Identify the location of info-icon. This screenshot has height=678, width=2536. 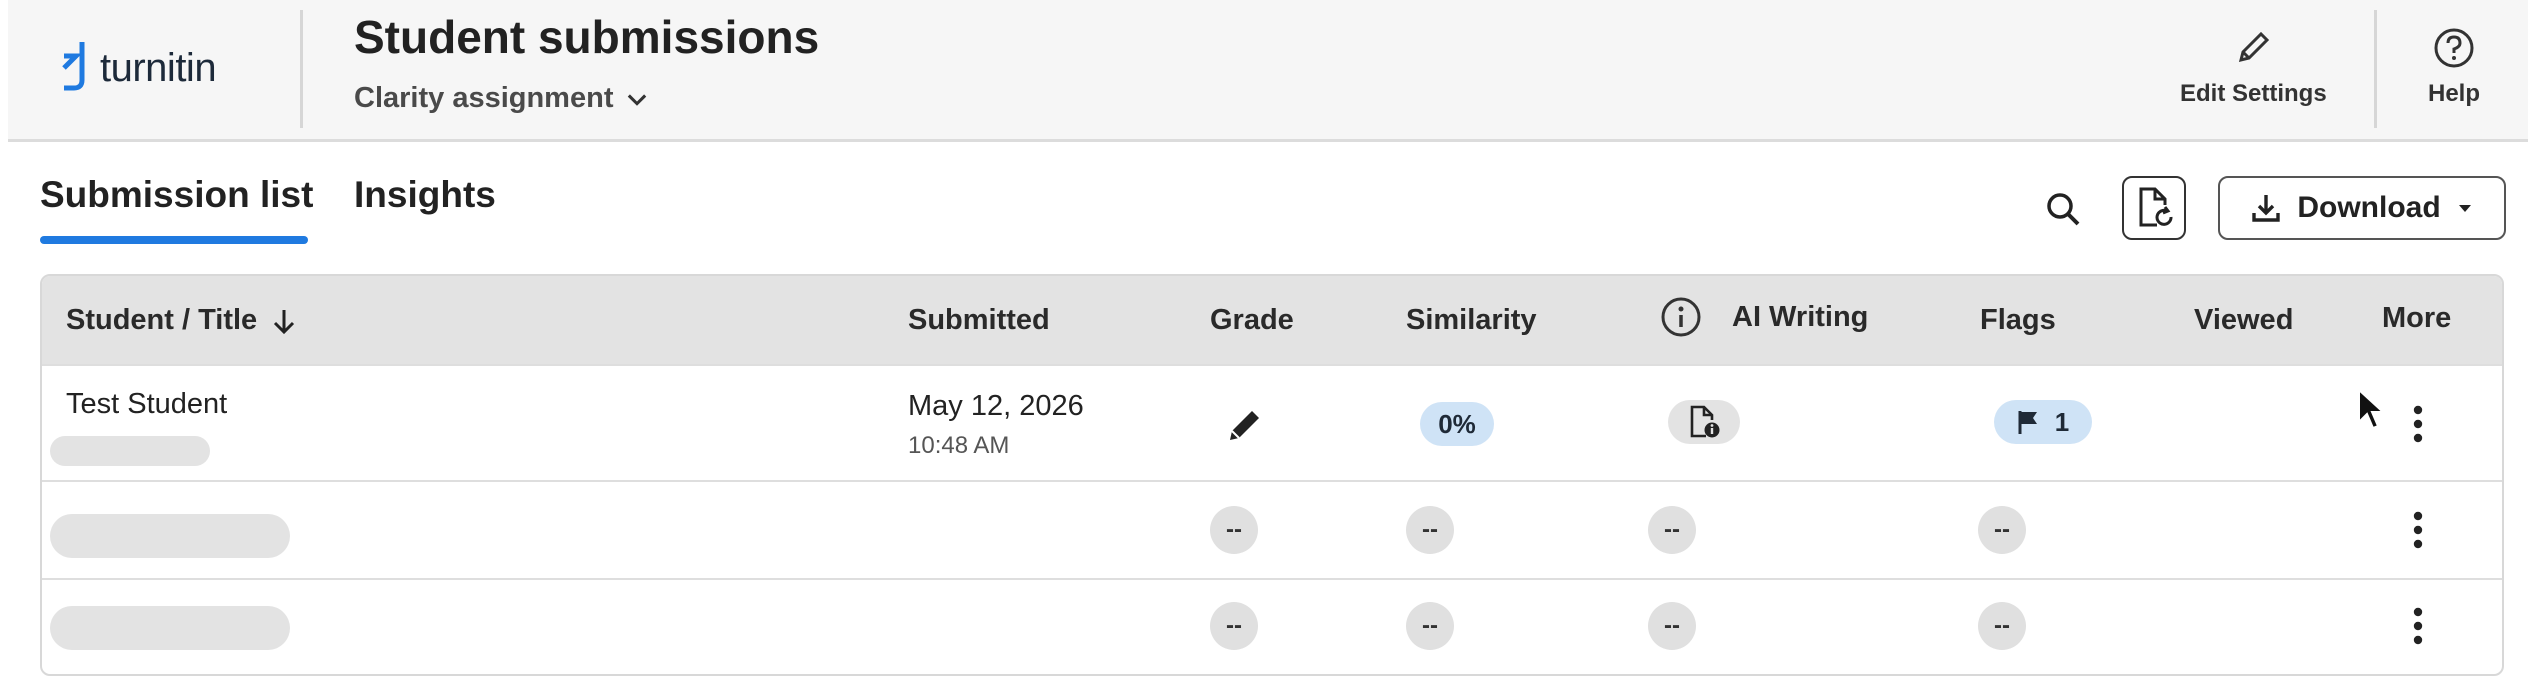
(1681, 317).